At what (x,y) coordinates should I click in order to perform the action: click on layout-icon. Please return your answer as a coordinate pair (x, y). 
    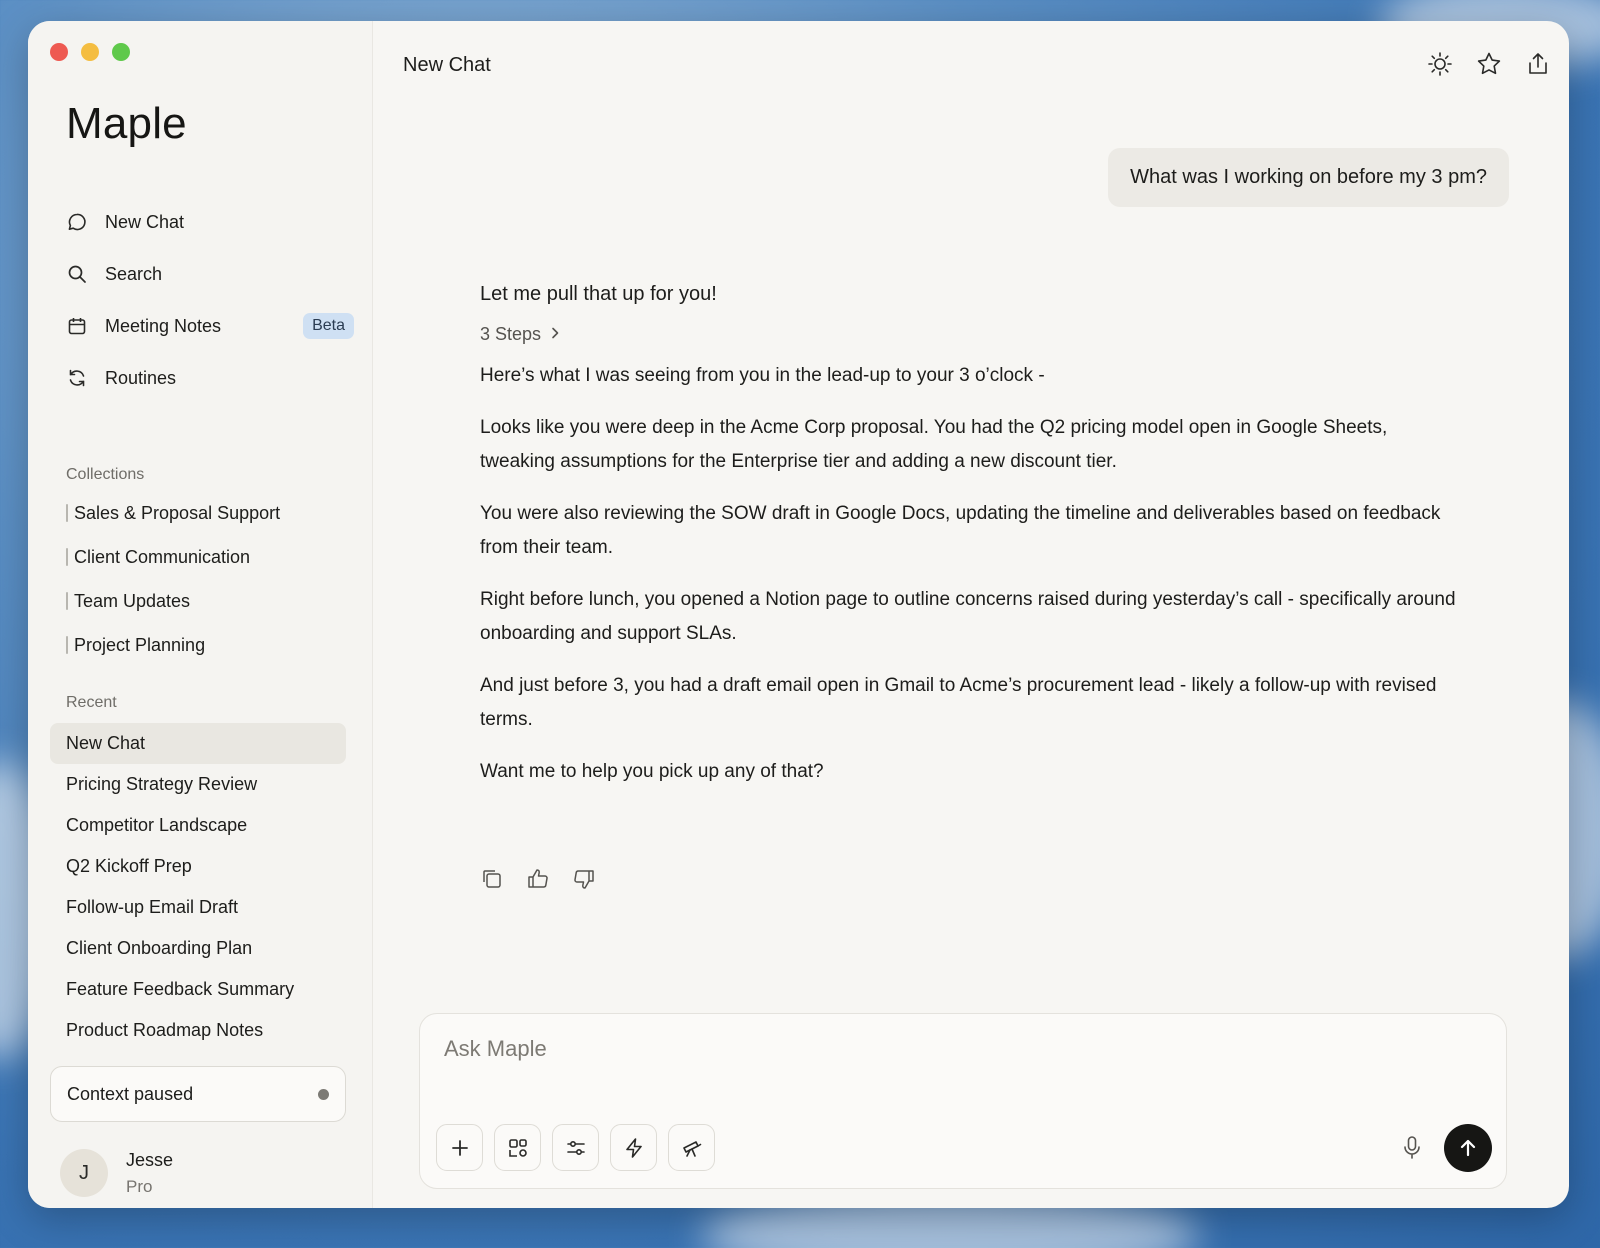
    Looking at the image, I should click on (517, 1147).